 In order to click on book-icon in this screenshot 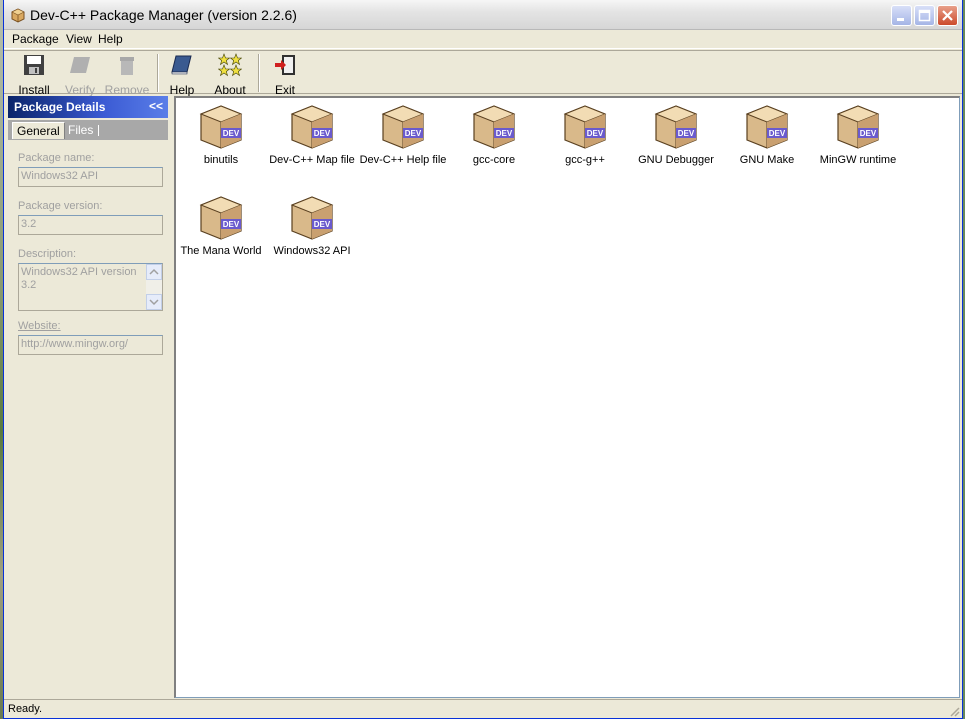, I will do `click(181, 65)`.